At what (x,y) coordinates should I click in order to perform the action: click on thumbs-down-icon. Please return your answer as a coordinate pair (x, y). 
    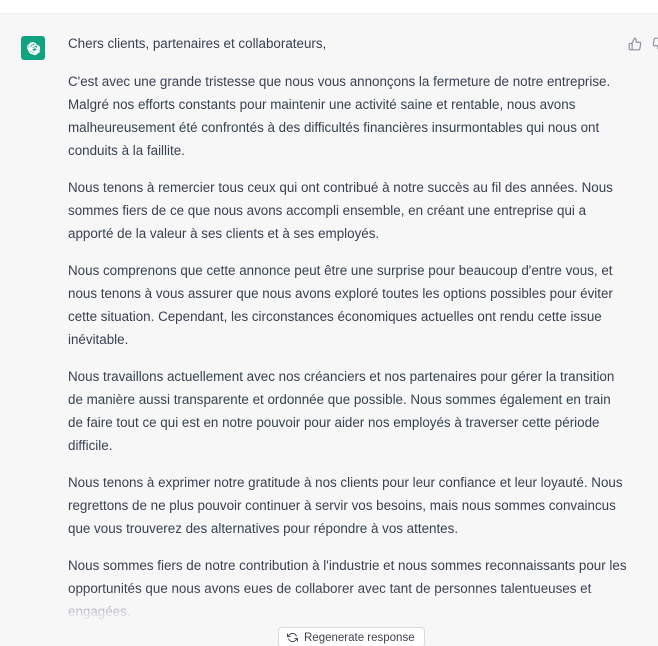
    Looking at the image, I should click on (655, 43).